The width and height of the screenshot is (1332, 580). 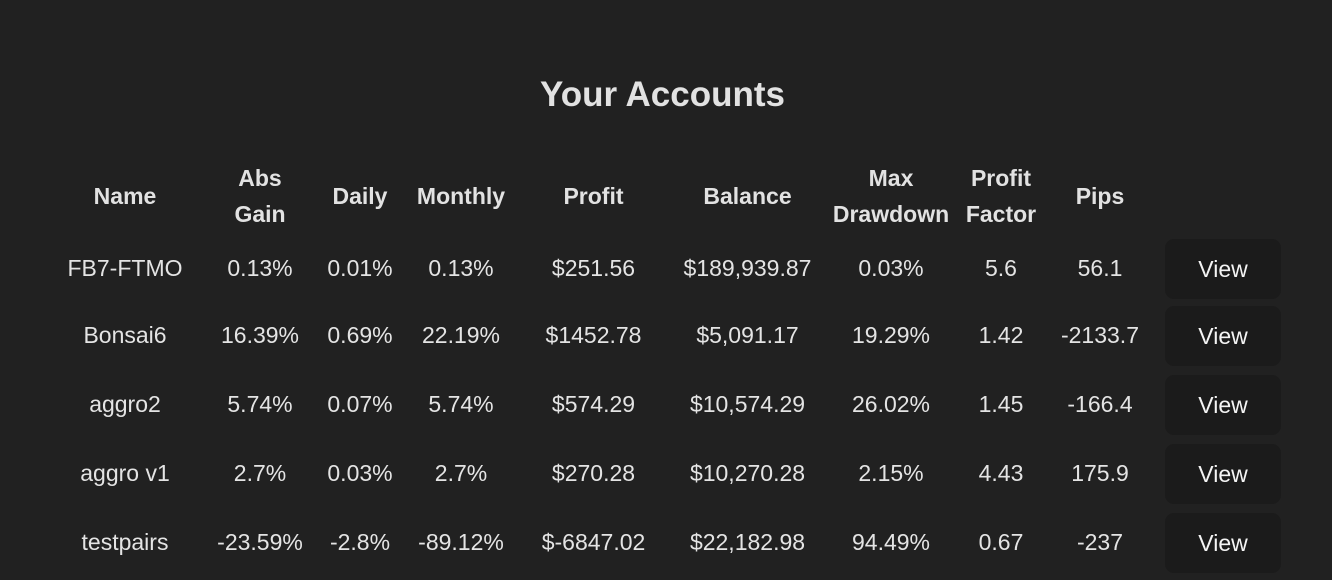 I want to click on cell-pips: -166.4, so click(x=1100, y=404).